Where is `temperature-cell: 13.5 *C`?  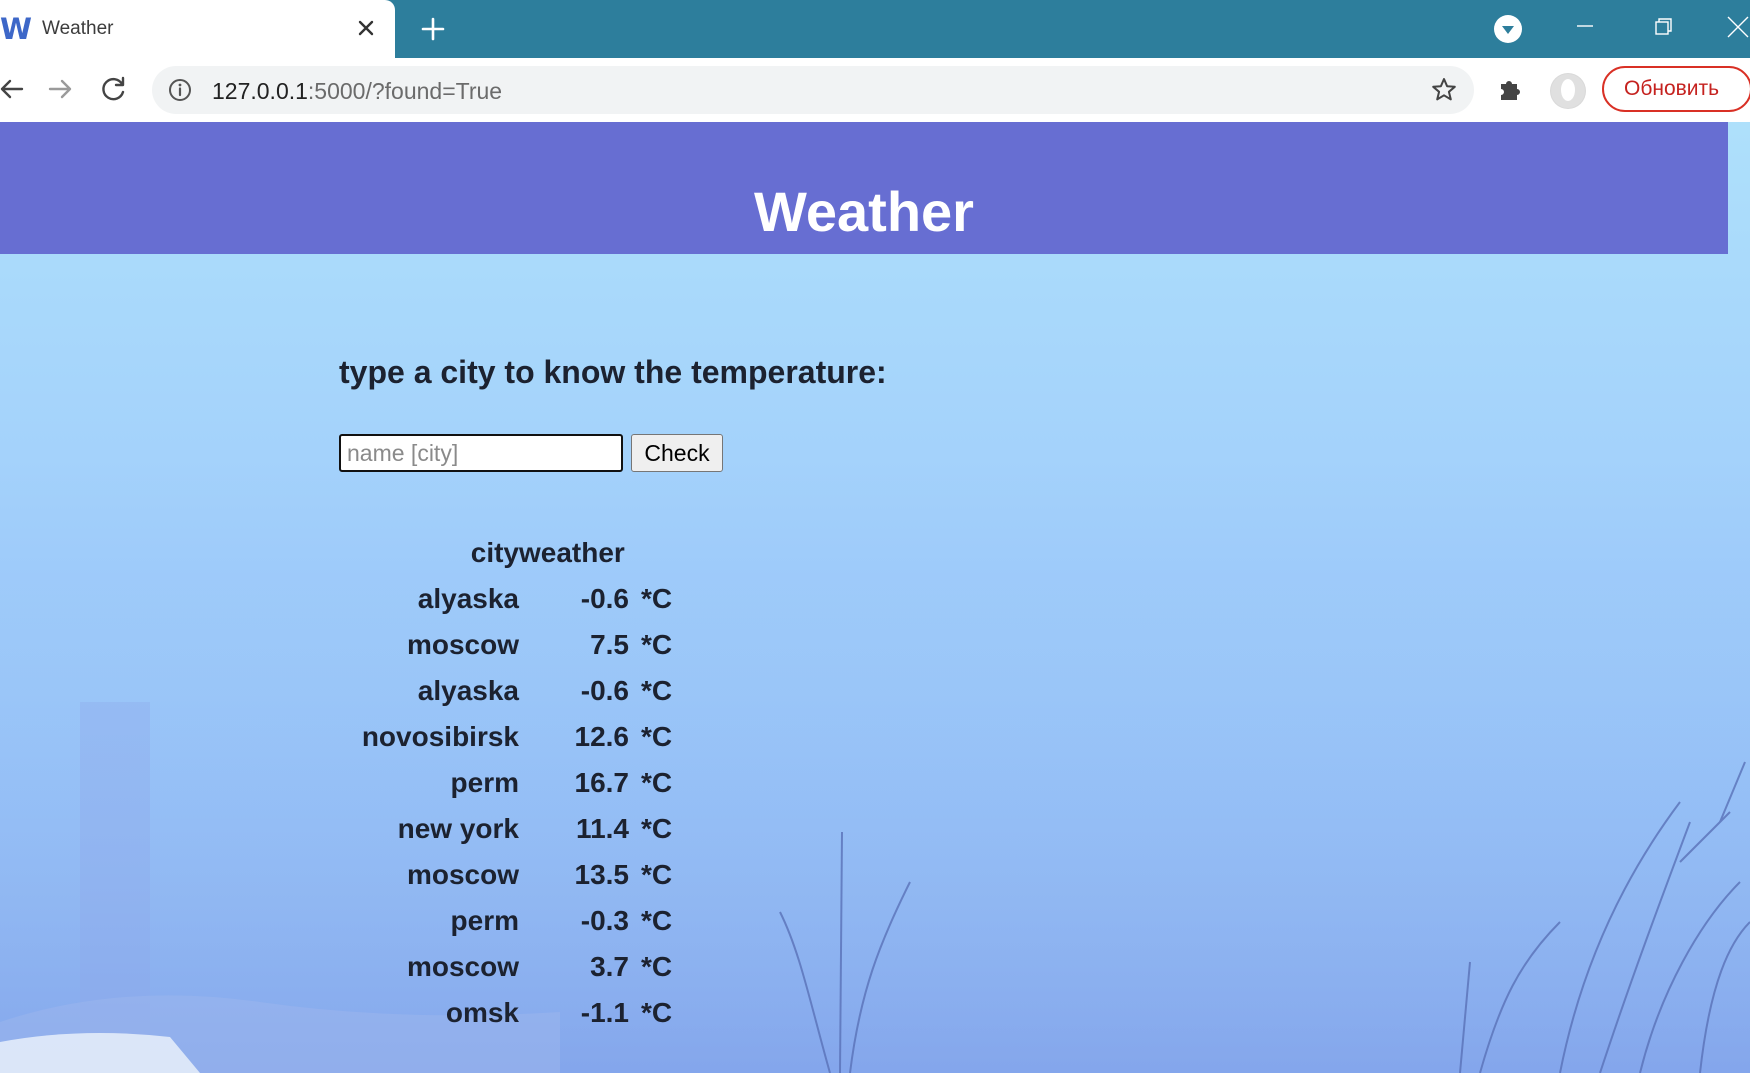
temperature-cell: 13.5 *C is located at coordinates (604, 875).